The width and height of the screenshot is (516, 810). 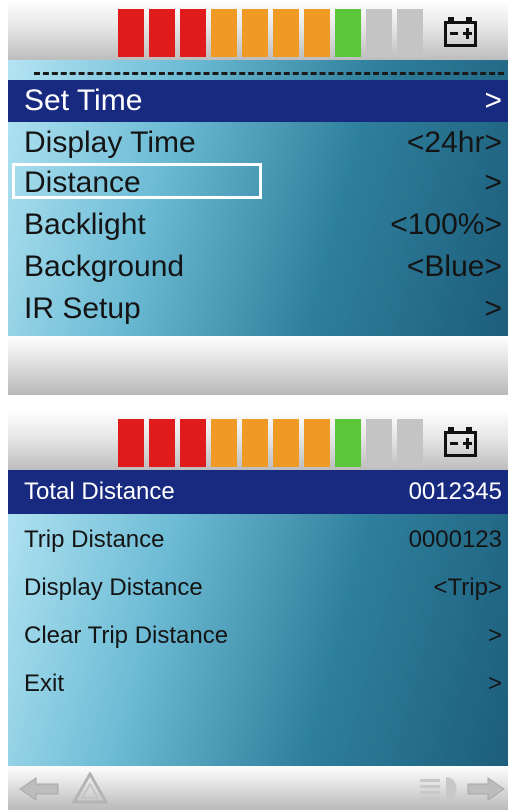 I want to click on menu-item-exit: Exit >, so click(x=258, y=684).